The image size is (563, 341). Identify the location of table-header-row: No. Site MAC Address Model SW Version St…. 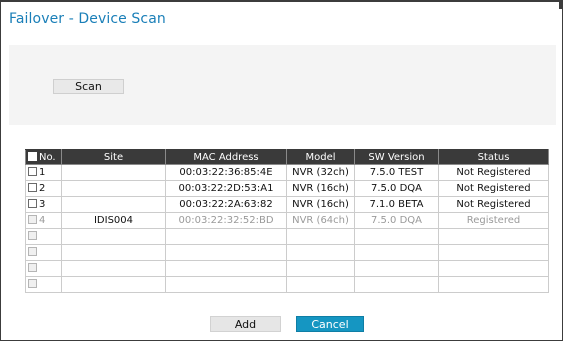
(287, 157).